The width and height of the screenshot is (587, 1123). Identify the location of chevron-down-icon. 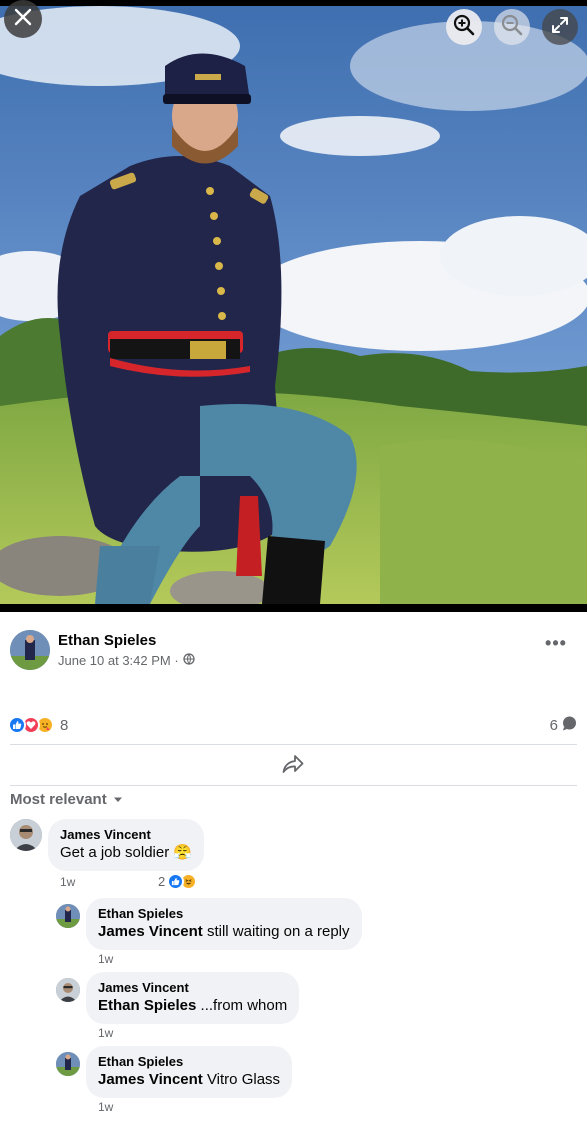
(118, 799).